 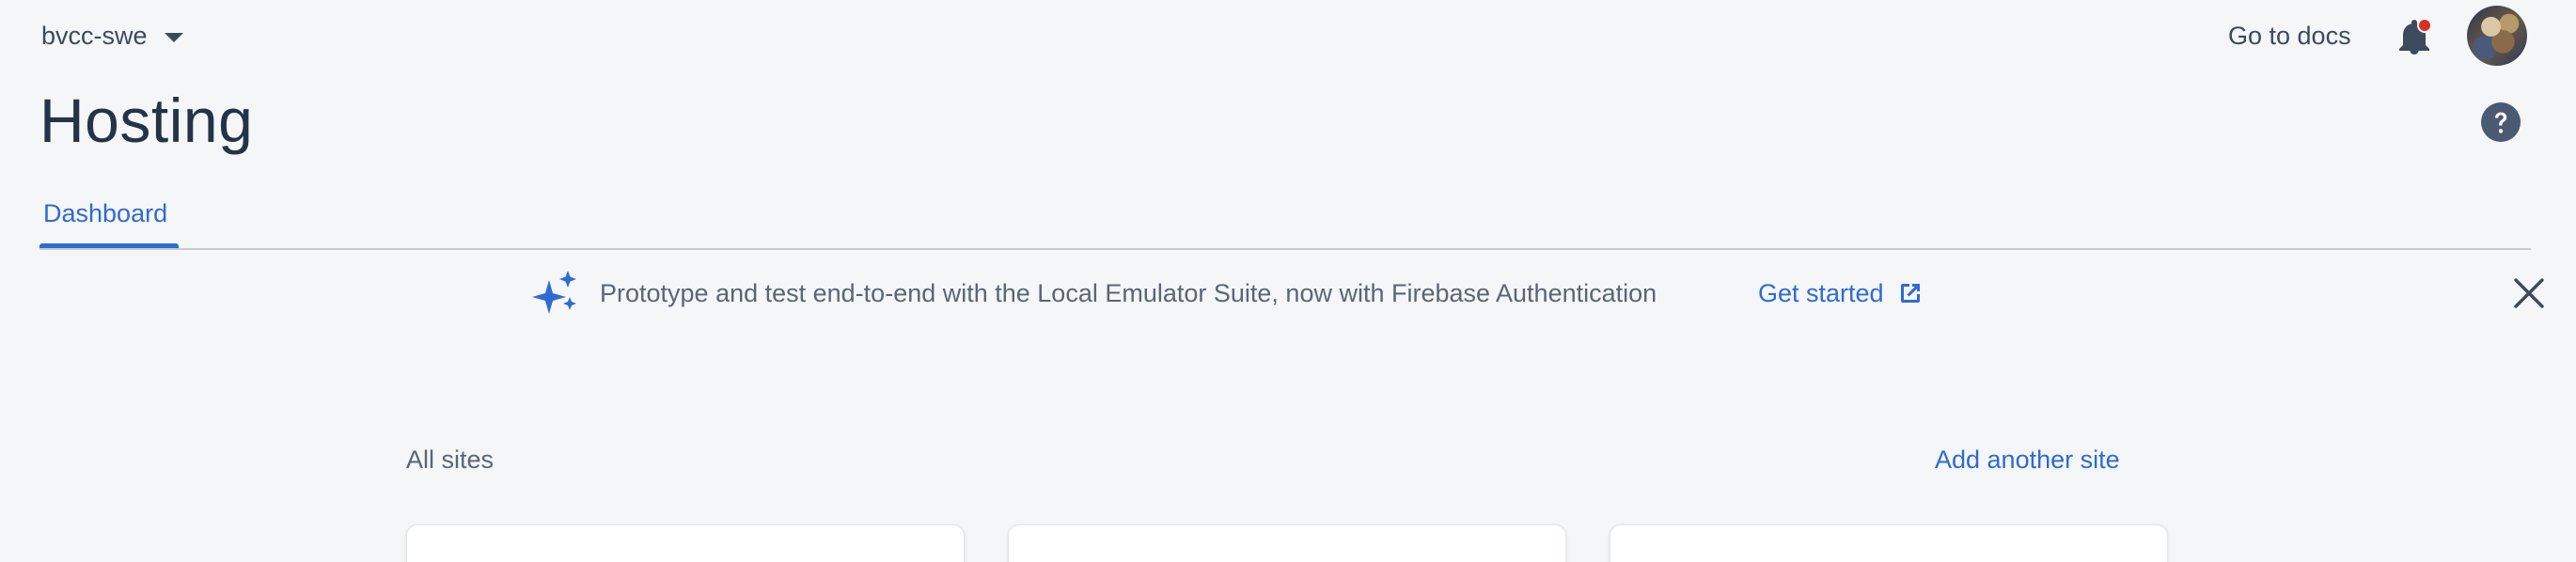 I want to click on help-button, so click(x=2501, y=122).